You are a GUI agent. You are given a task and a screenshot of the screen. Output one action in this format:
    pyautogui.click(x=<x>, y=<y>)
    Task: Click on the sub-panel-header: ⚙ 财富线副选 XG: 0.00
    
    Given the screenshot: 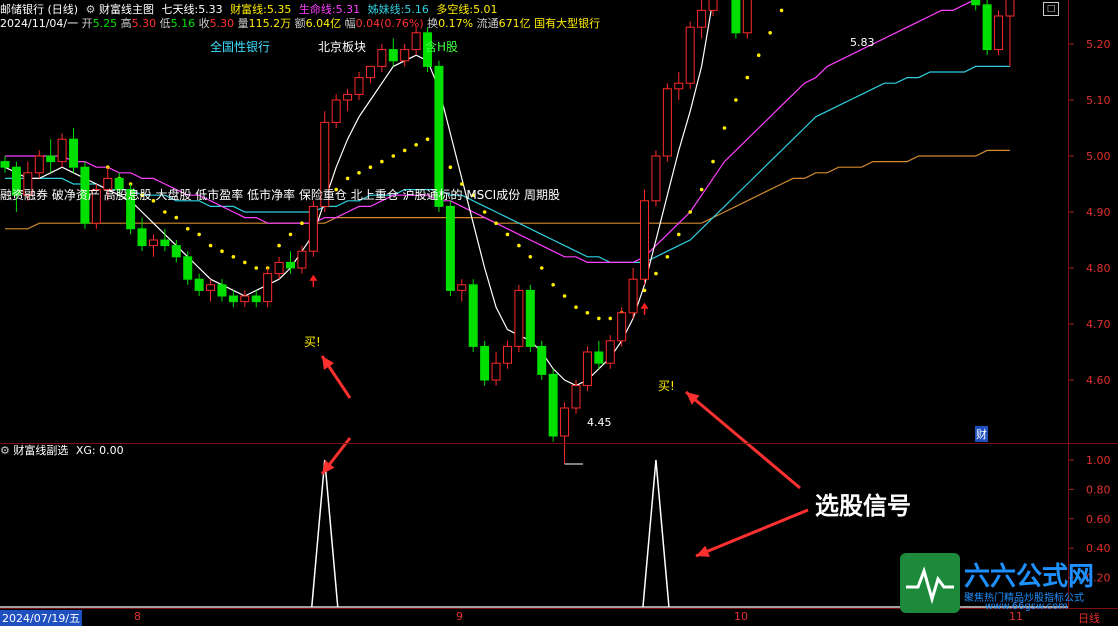 What is the action you would take?
    pyautogui.click(x=62, y=451)
    